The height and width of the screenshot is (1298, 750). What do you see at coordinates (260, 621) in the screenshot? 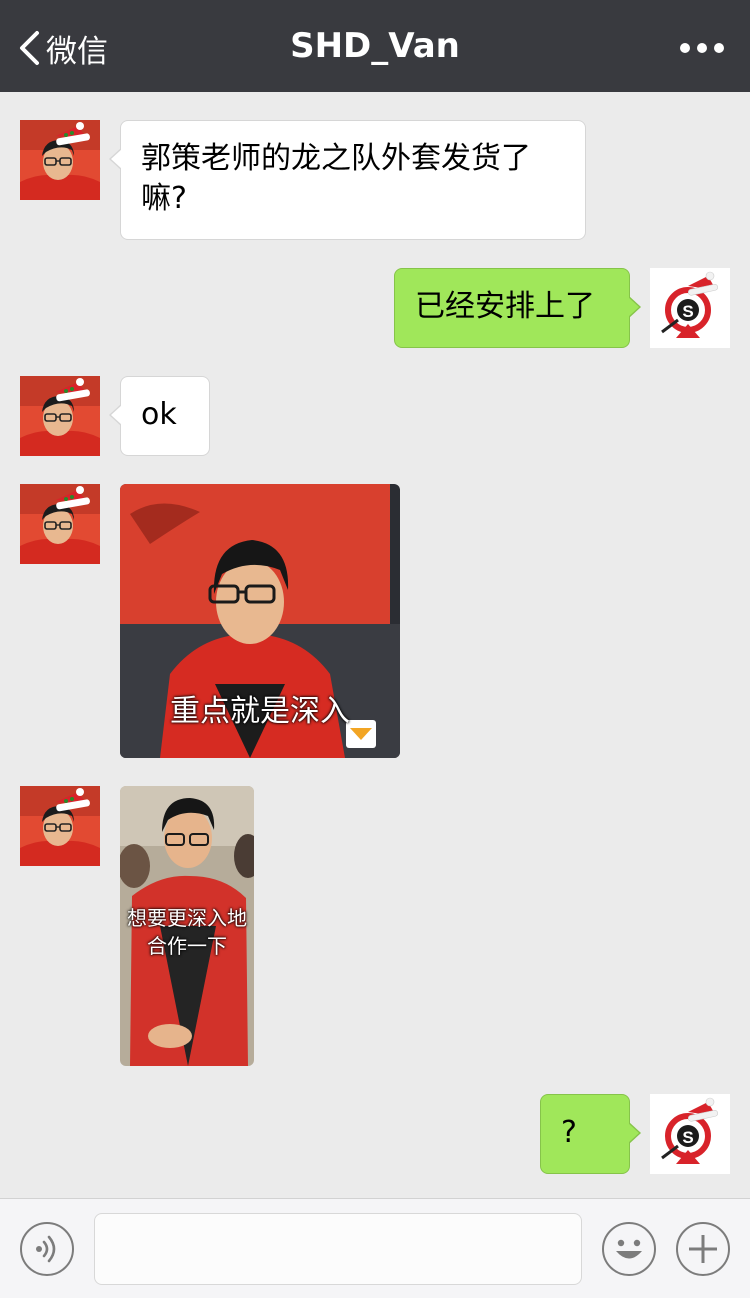
I see `sticker-image: 重点就是深入` at bounding box center [260, 621].